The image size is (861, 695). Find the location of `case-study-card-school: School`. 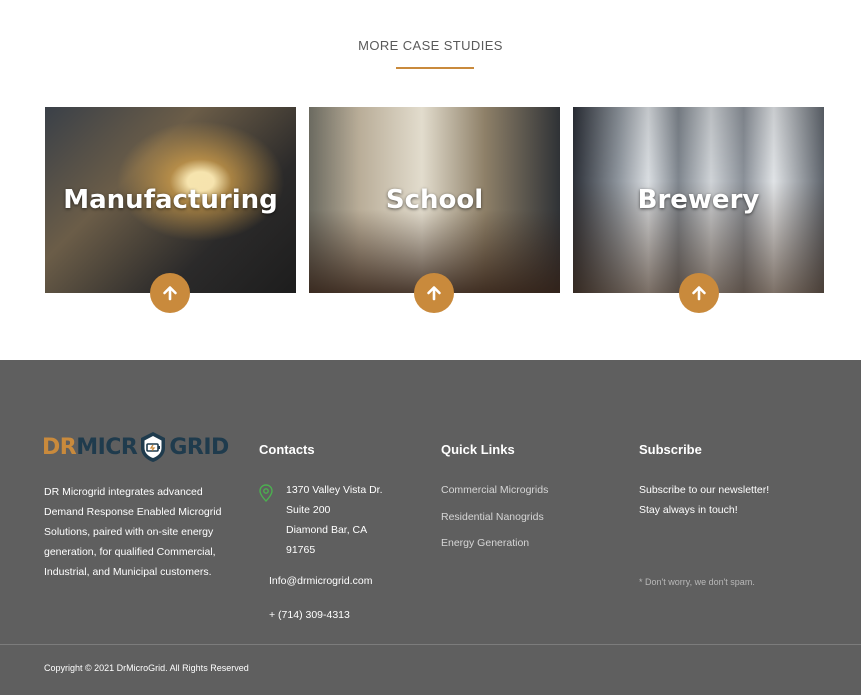

case-study-card-school: School is located at coordinates (434, 200).